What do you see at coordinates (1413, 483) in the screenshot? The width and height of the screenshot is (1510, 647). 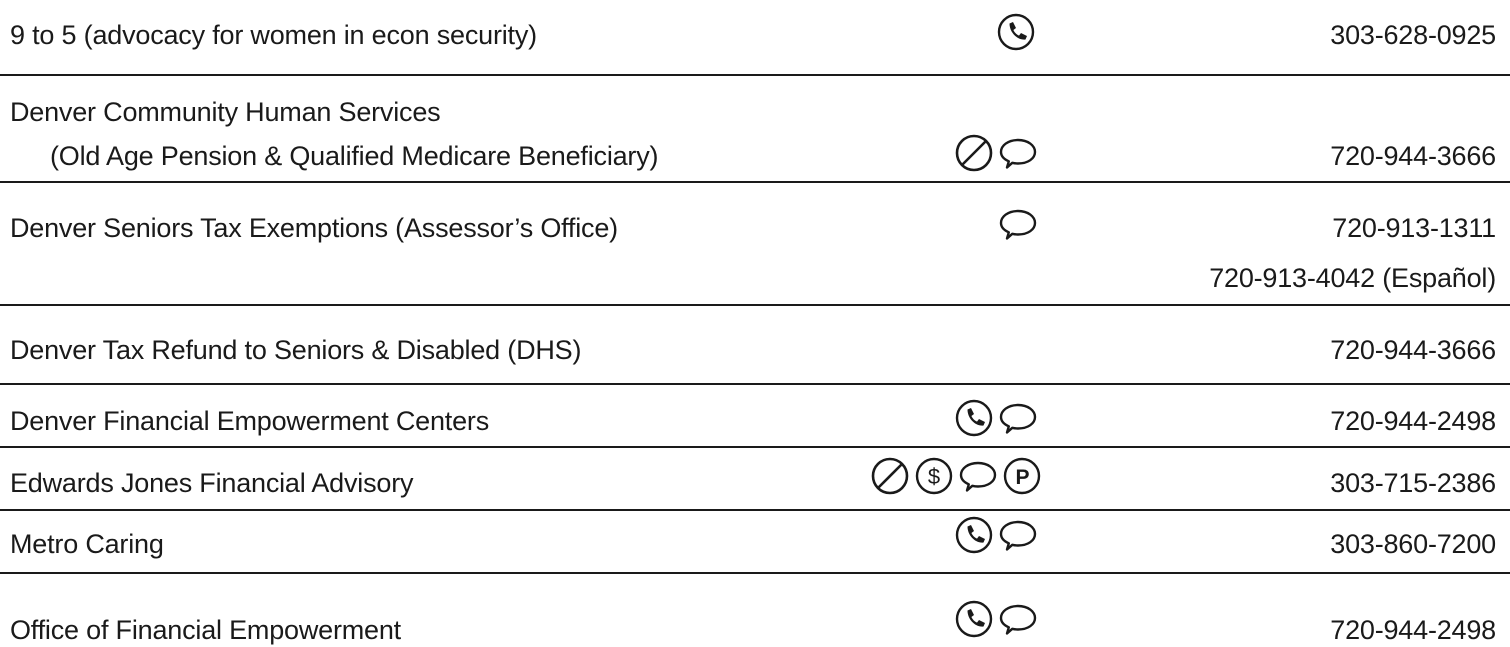 I see `phone-number: 303-715-2386` at bounding box center [1413, 483].